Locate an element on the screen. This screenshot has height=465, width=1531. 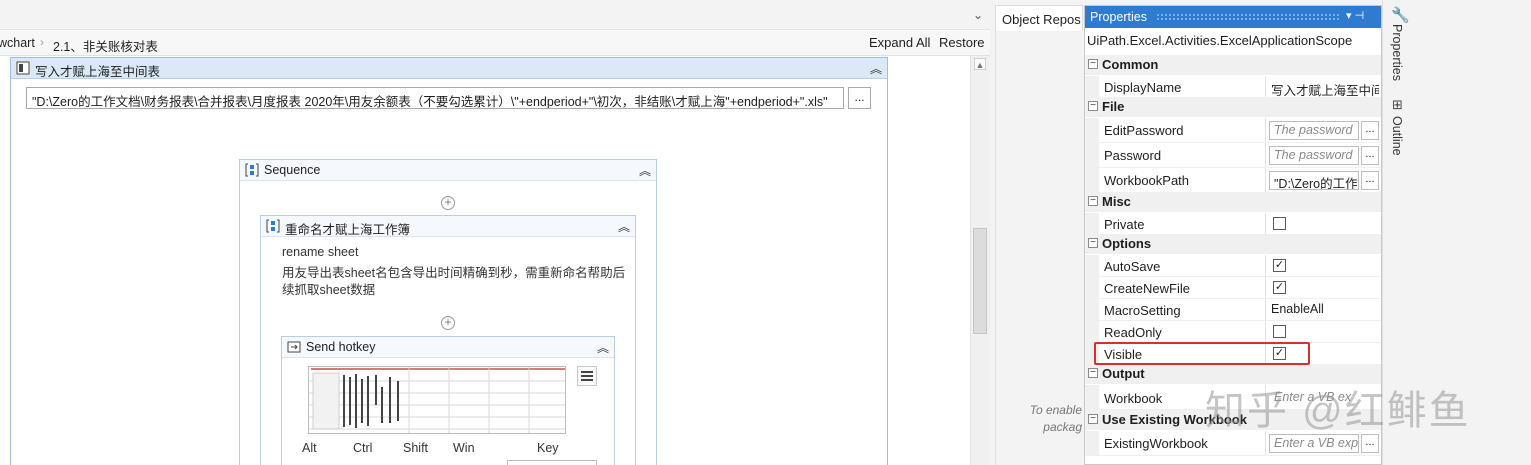
object-repository-hint: To enable packag is located at coordinates (1041, 419).